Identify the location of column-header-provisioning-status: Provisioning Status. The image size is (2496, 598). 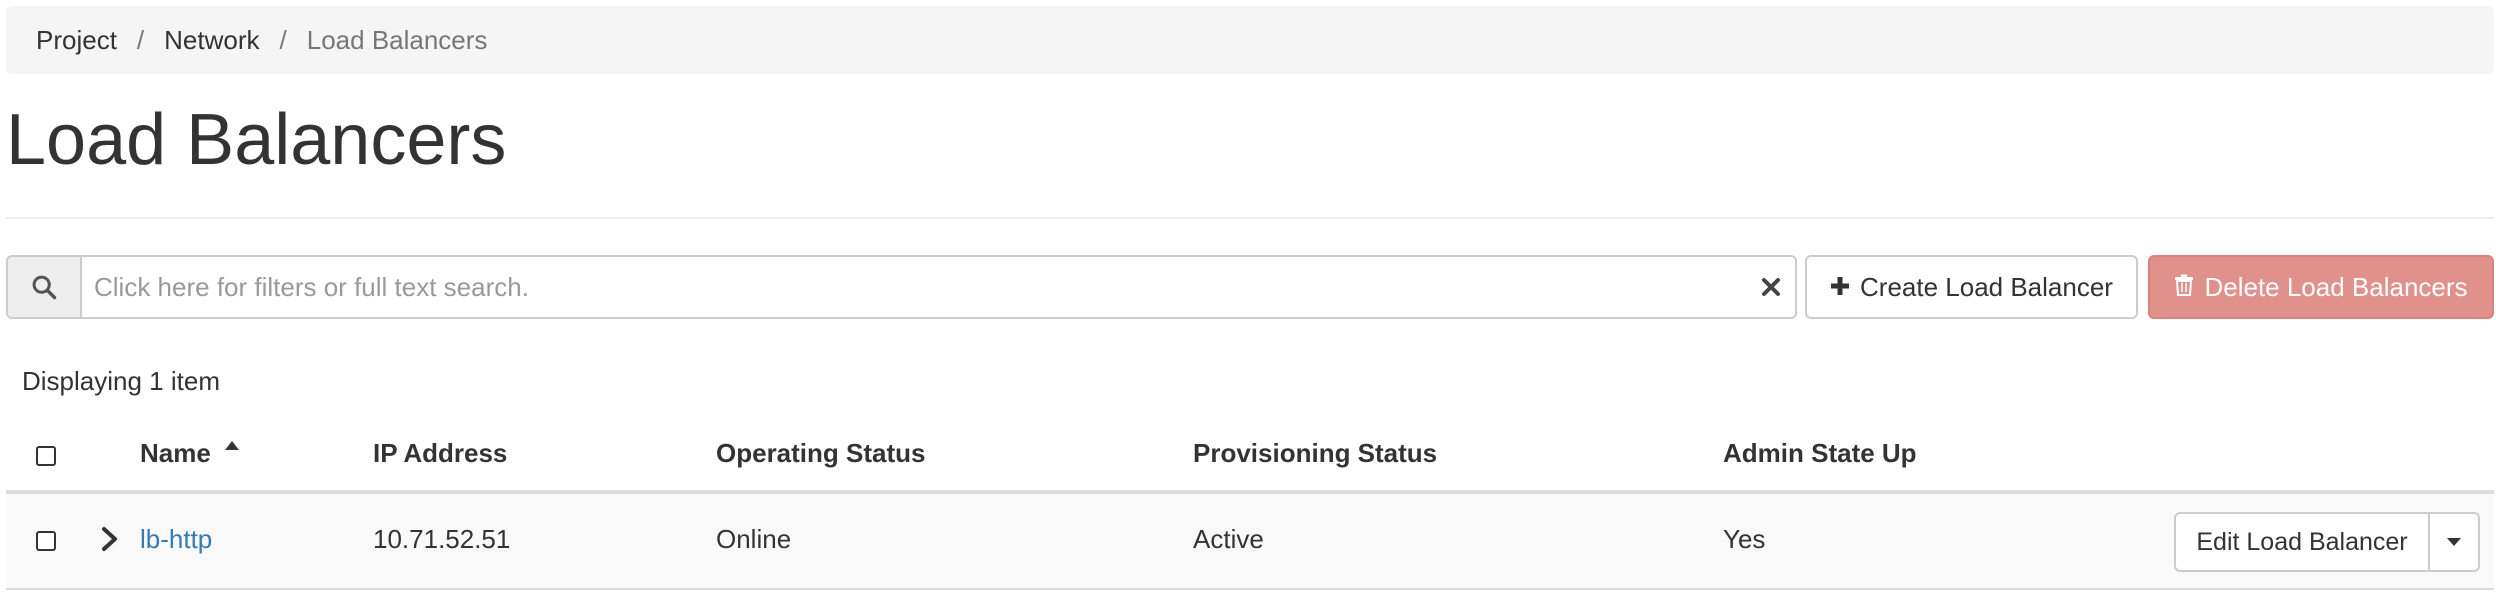
(1315, 453).